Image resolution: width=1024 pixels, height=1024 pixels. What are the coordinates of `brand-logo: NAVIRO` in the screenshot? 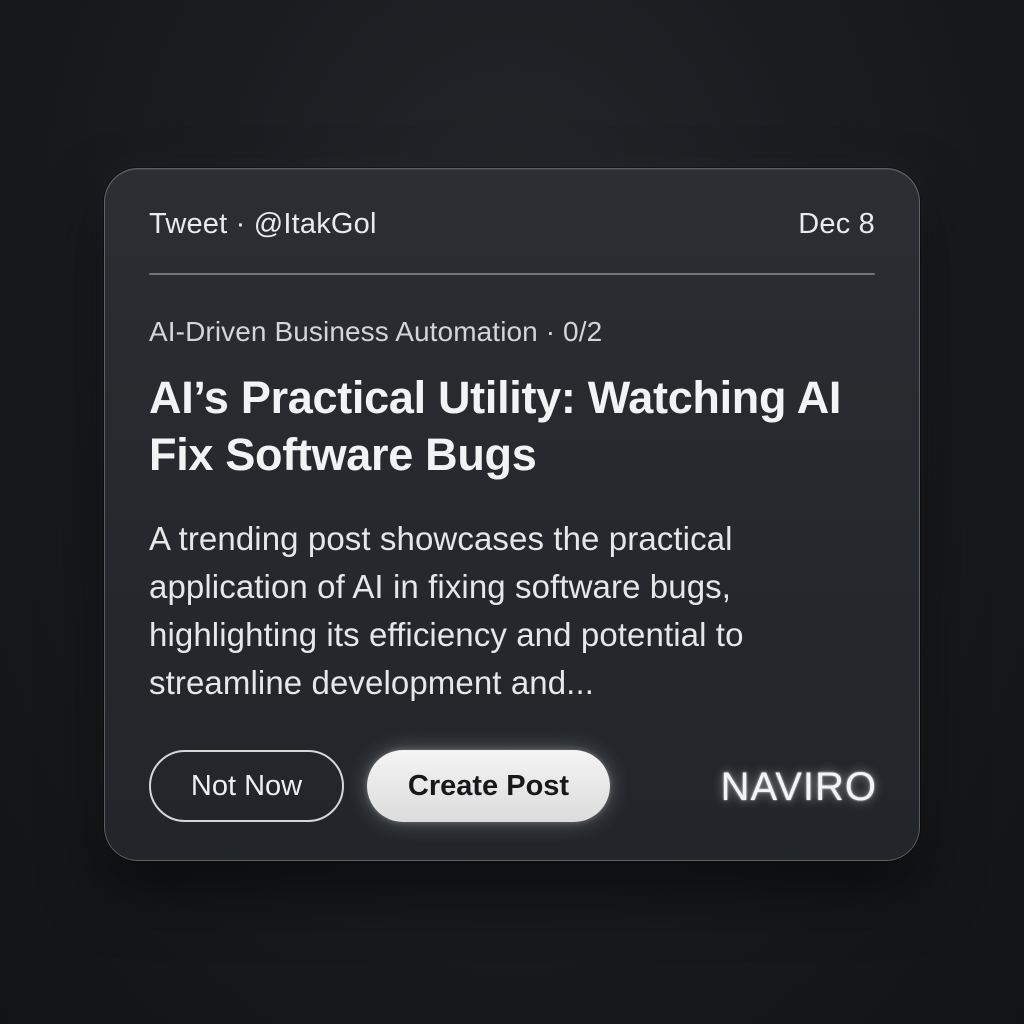 It's located at (798, 787).